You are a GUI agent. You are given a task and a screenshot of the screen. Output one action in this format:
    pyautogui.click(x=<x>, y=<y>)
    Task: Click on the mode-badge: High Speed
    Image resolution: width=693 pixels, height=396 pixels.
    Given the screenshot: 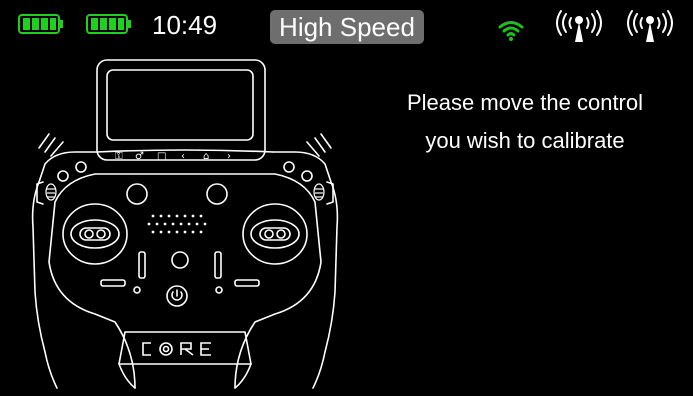 What is the action you would take?
    pyautogui.click(x=347, y=27)
    